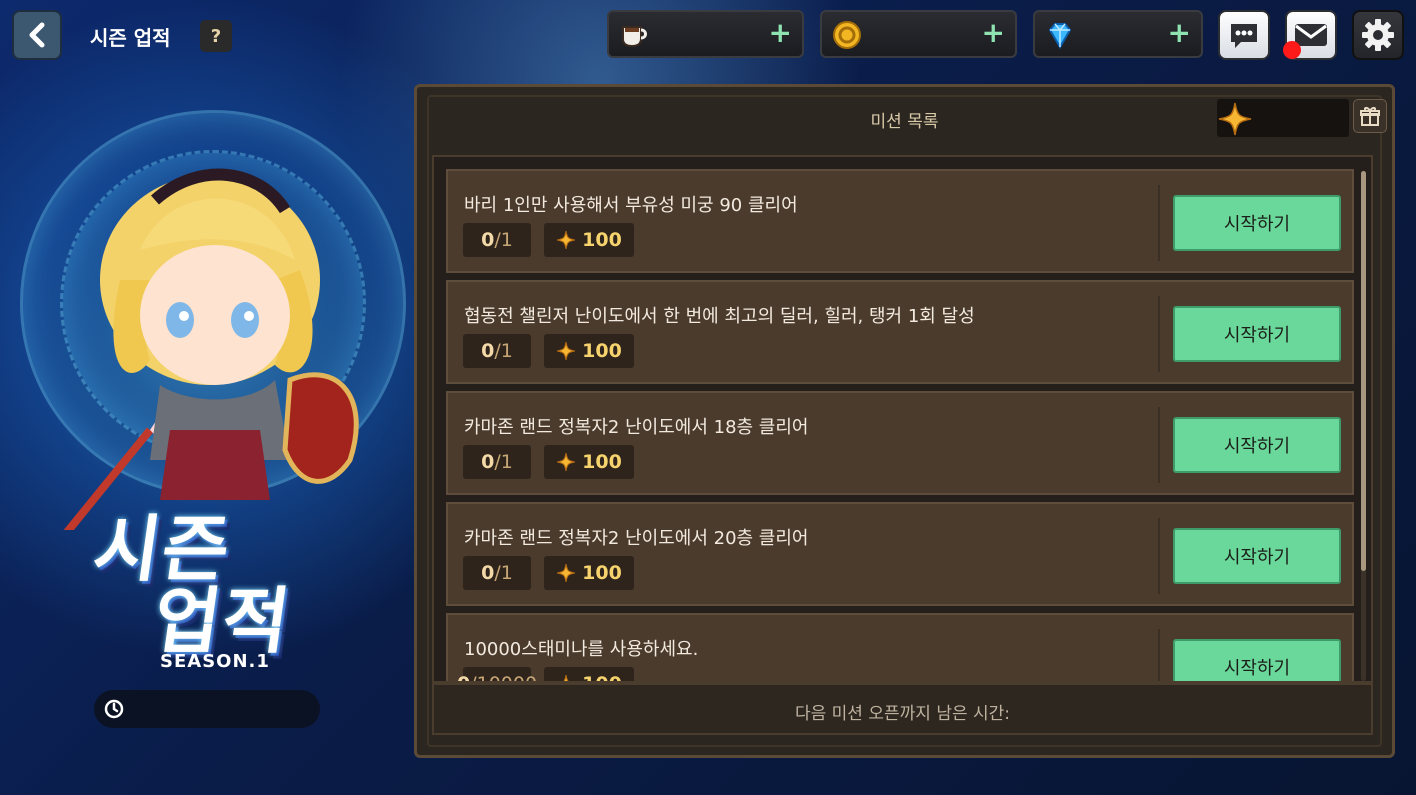 The width and height of the screenshot is (1416, 795). What do you see at coordinates (215, 576) in the screenshot?
I see `season-logo: 시즌 업적` at bounding box center [215, 576].